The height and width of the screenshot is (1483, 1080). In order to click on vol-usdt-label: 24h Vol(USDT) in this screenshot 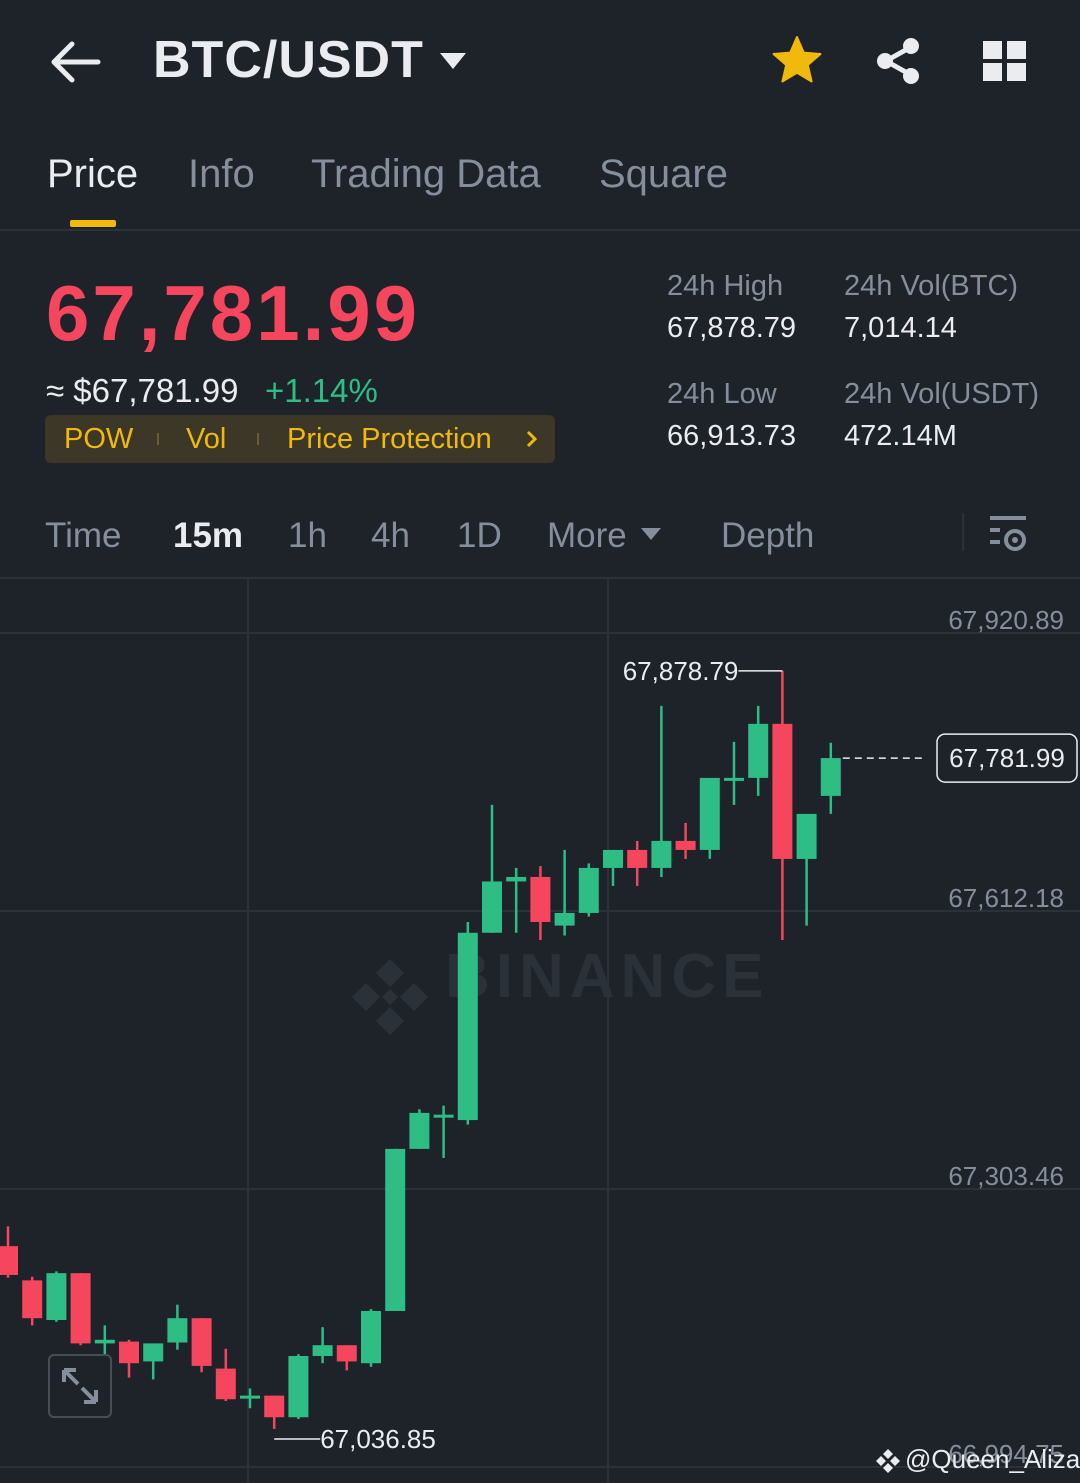, I will do `click(942, 394)`.